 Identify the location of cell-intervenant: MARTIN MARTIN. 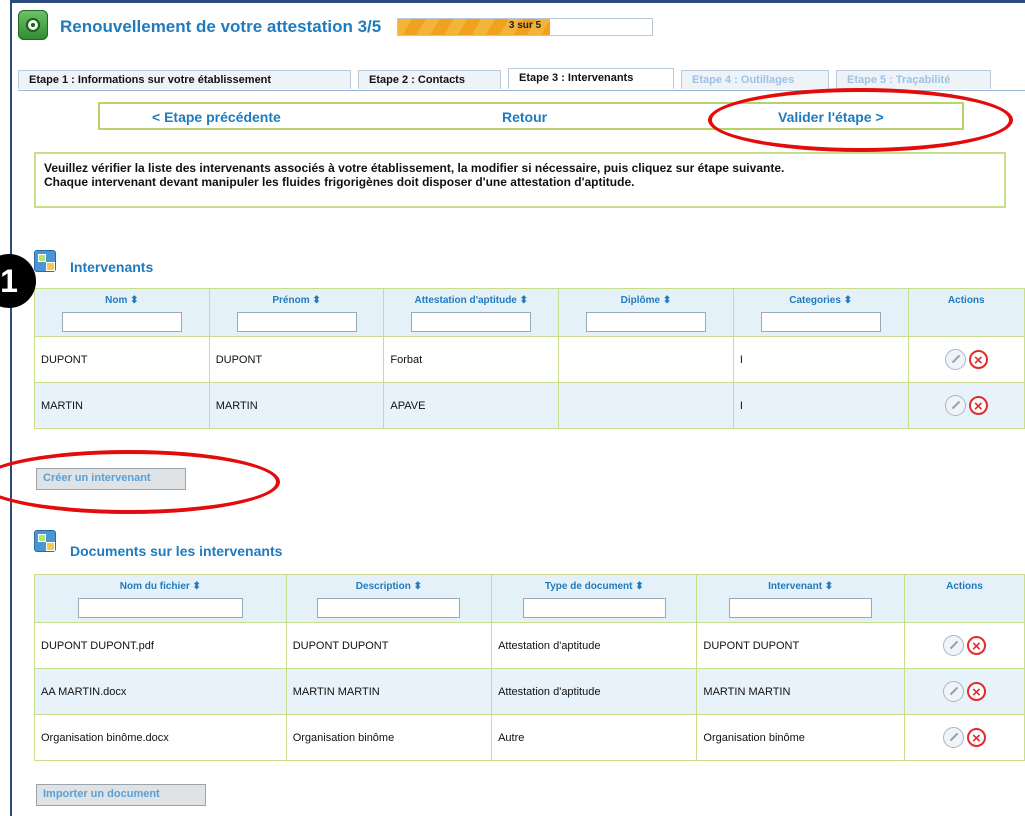
(800, 691).